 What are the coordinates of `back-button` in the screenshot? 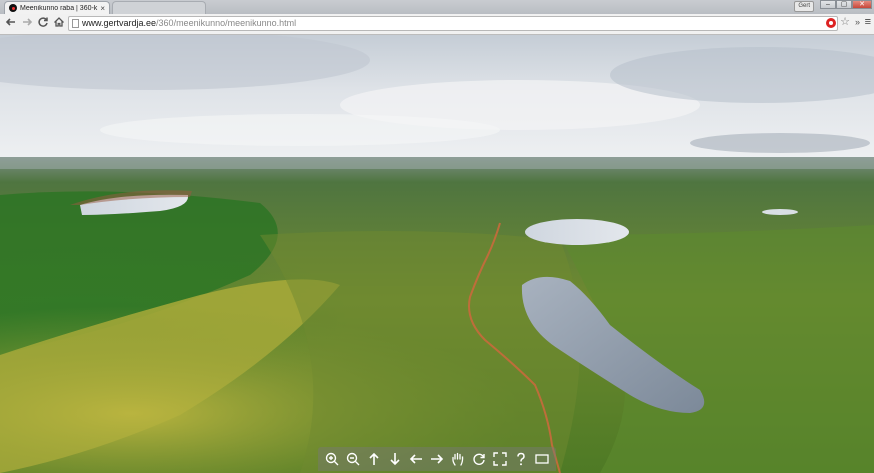 It's located at (11, 23).